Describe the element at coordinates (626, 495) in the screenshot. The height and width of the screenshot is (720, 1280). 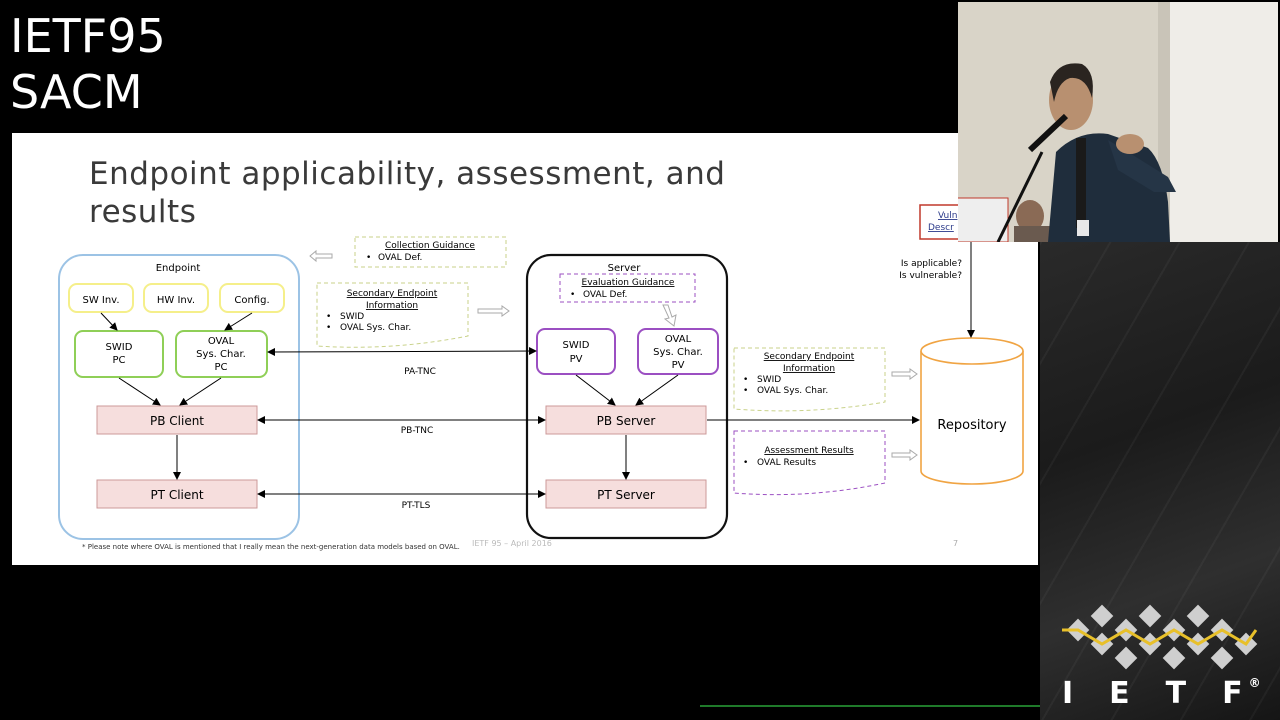
I see `pt-server-label: PT Server` at that location.